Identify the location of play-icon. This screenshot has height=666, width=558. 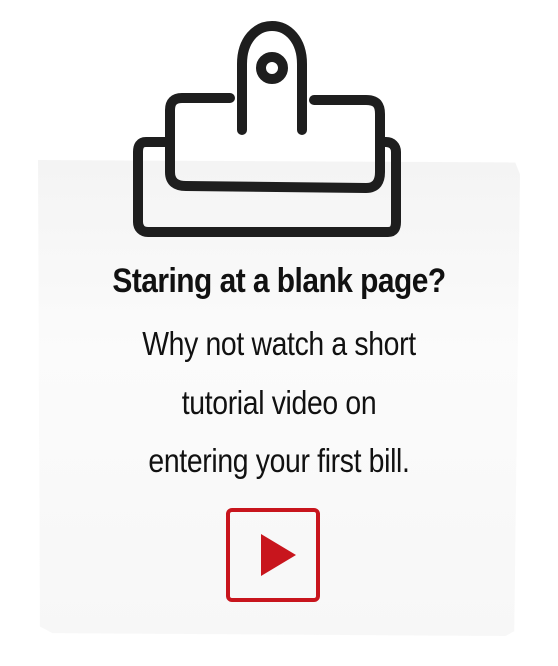
(278, 555).